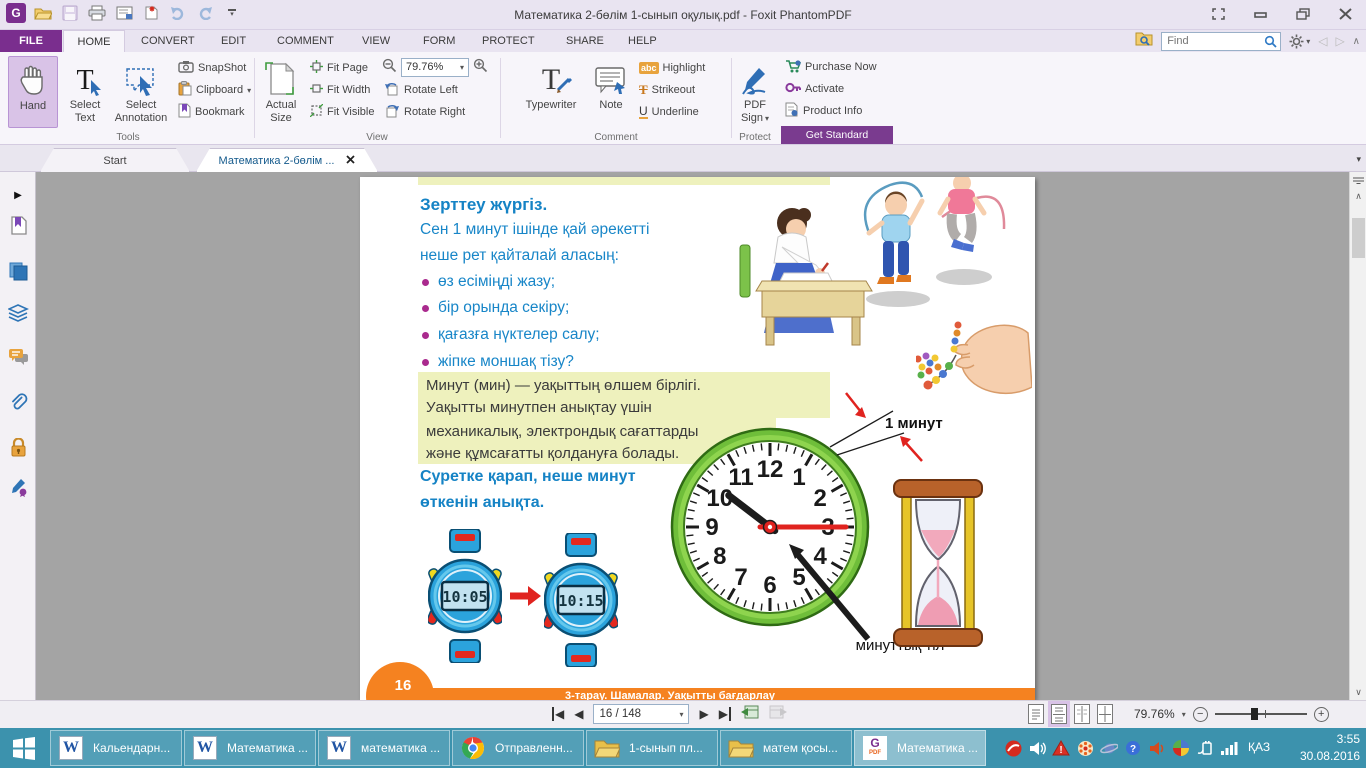 Image resolution: width=1366 pixels, height=768 pixels. I want to click on tab-view: VIEW, so click(376, 41).